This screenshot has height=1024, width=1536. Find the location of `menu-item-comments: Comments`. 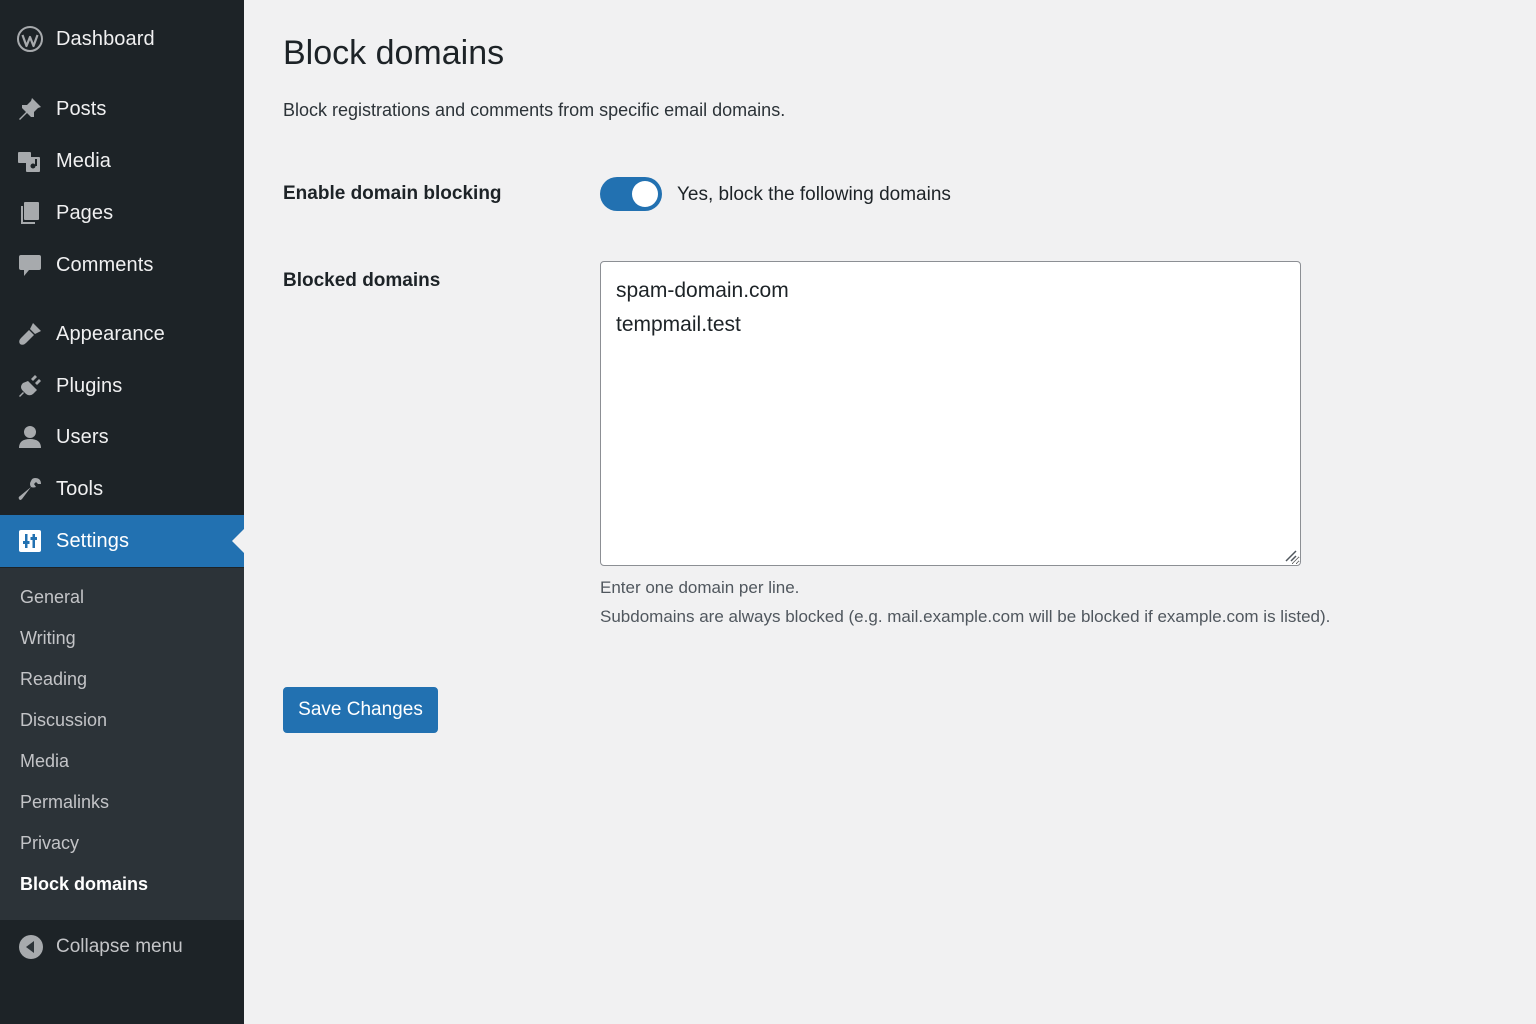

menu-item-comments: Comments is located at coordinates (122, 265).